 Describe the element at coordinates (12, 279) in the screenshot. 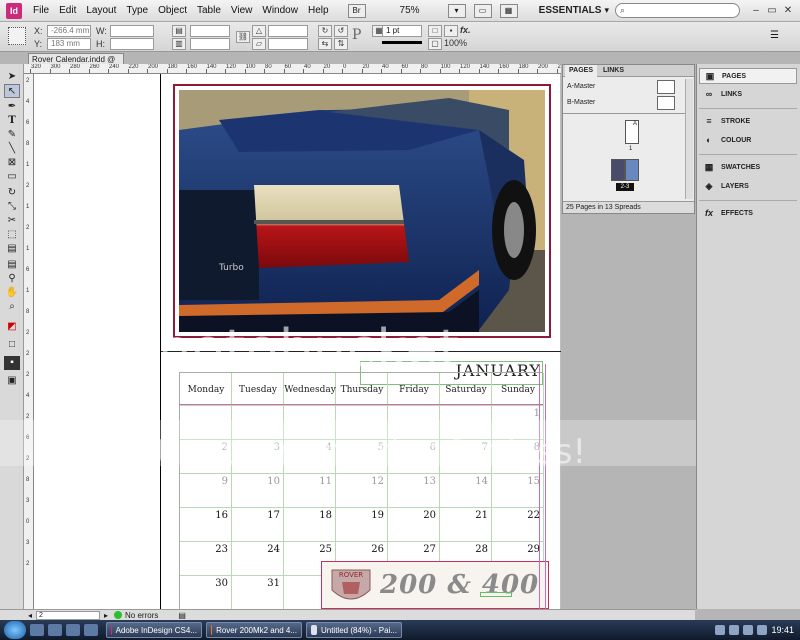

I see `eyedropper-tool-icon: ⚲` at that location.